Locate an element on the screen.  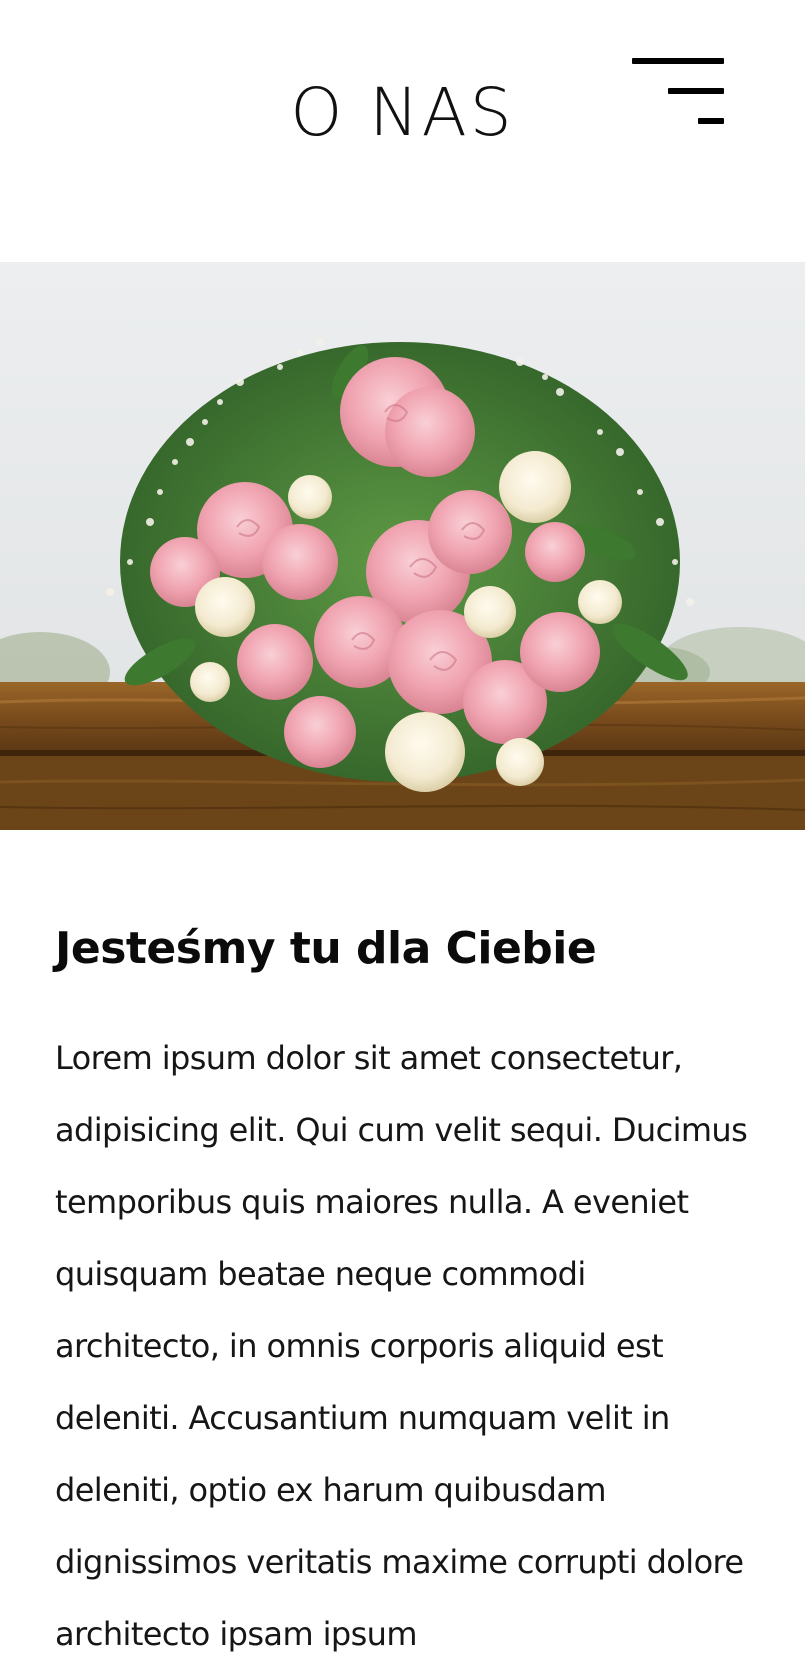
section-heading: Jesteśmy tu dla Ciebie is located at coordinates (326, 948).